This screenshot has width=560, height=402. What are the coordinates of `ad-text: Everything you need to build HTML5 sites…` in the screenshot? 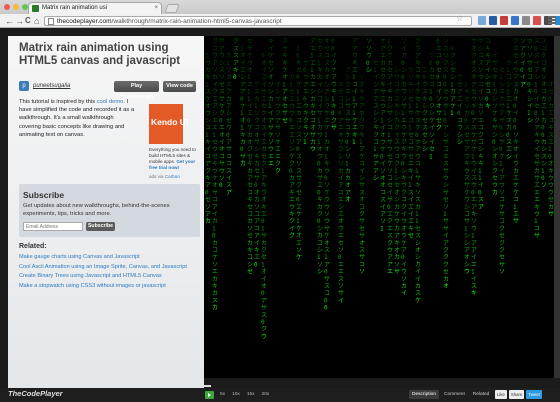 It's located at (173, 159).